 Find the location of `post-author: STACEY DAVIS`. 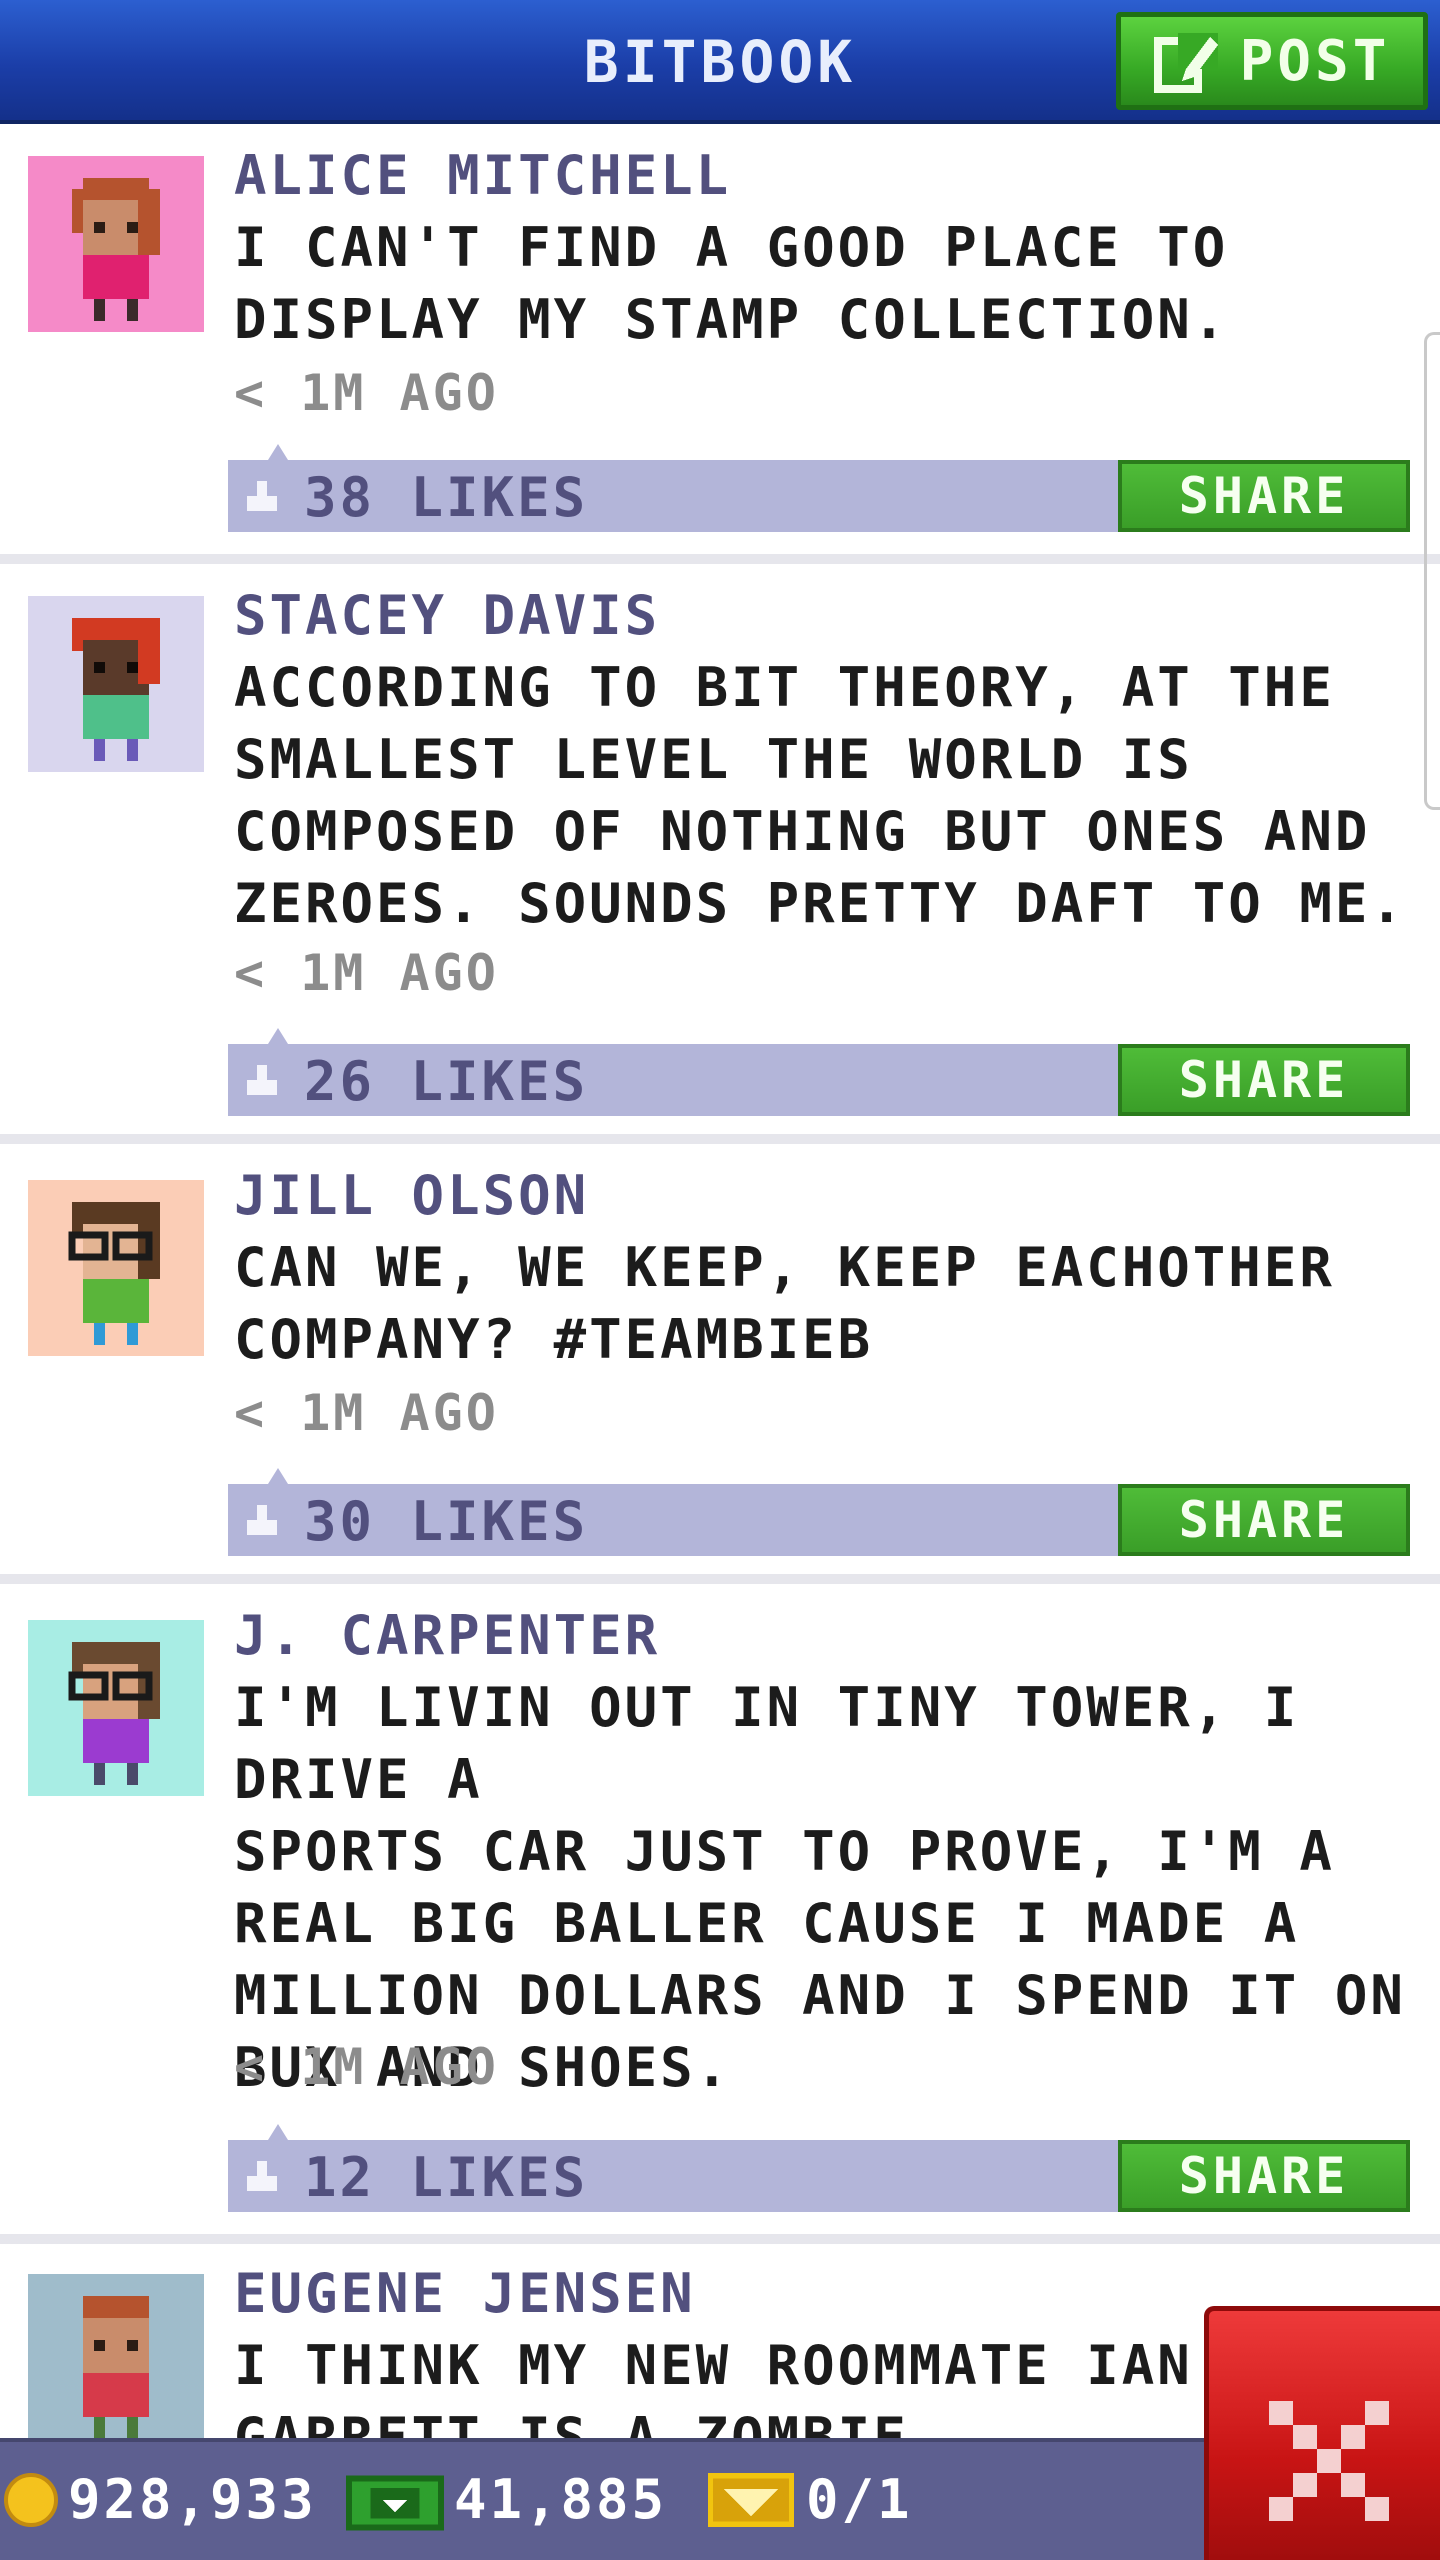

post-author: STACEY DAVIS is located at coordinates (447, 615).